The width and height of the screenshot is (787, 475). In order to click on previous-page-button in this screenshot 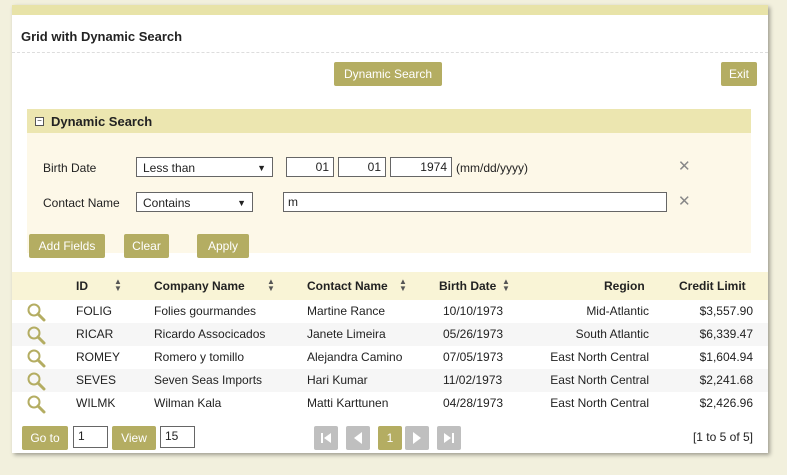, I will do `click(358, 438)`.